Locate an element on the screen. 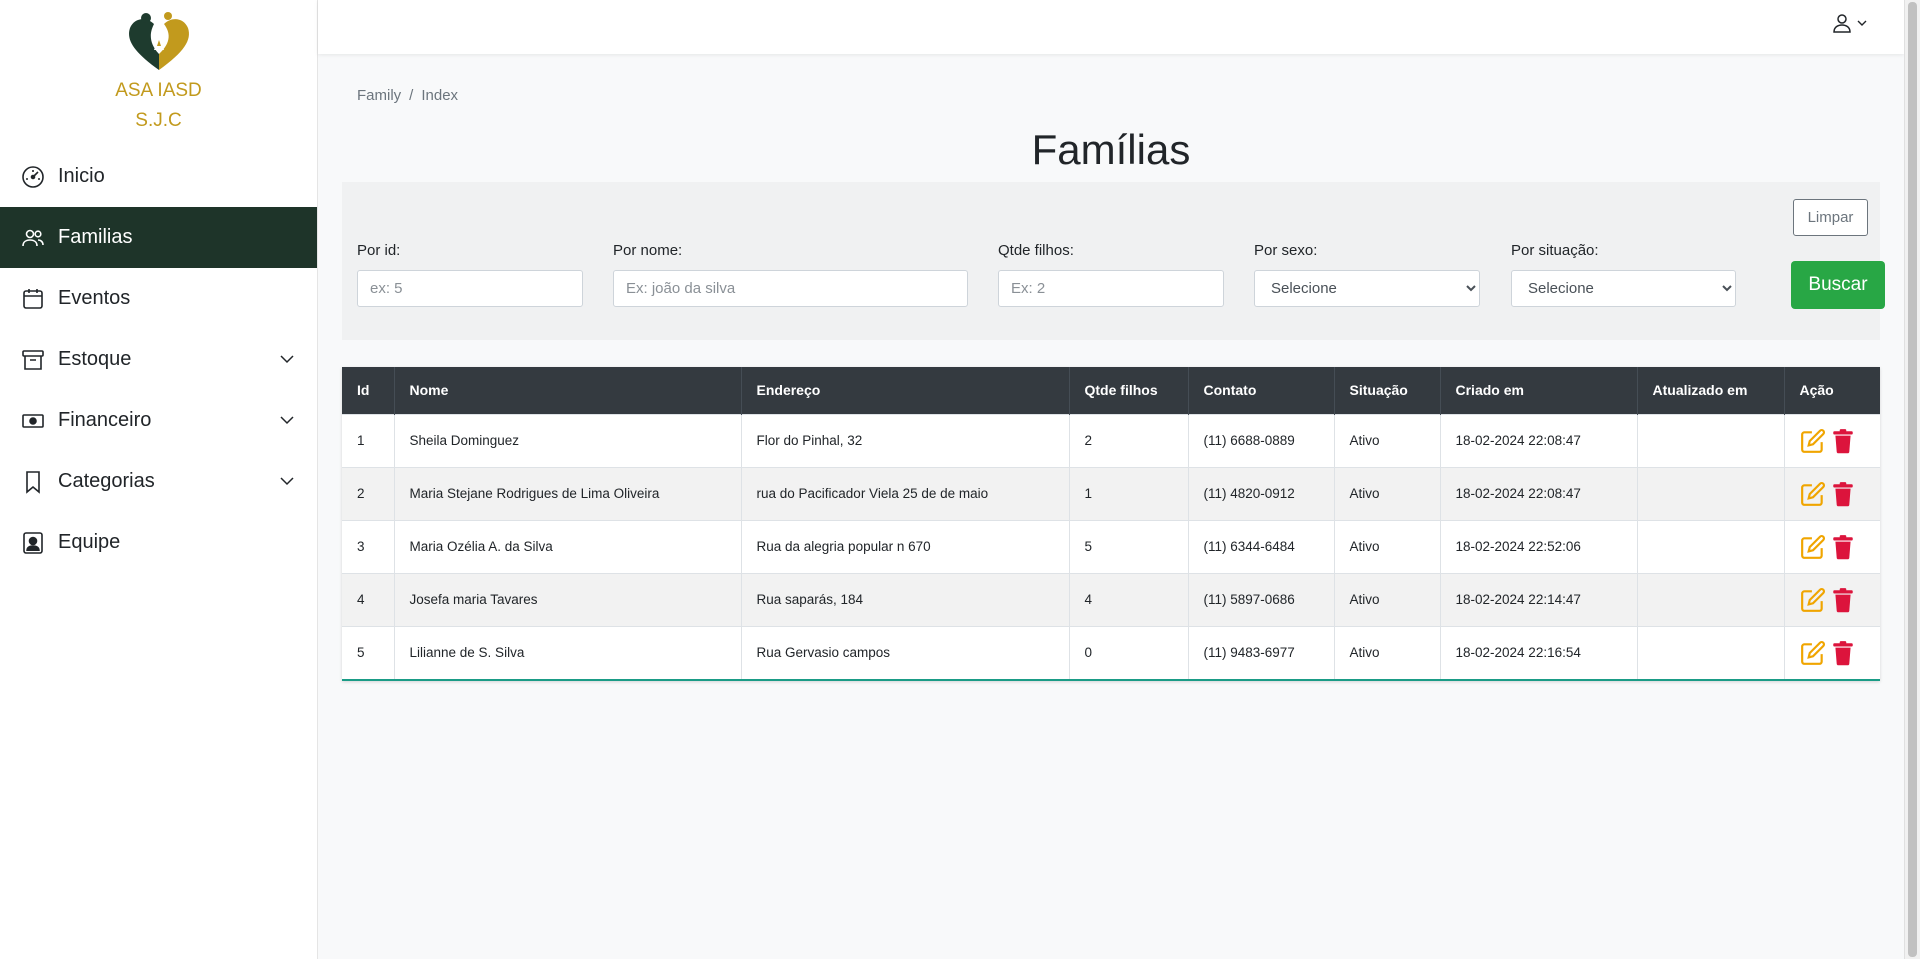 The height and width of the screenshot is (959, 1920). cell-filhos: 5 is located at coordinates (1129, 546).